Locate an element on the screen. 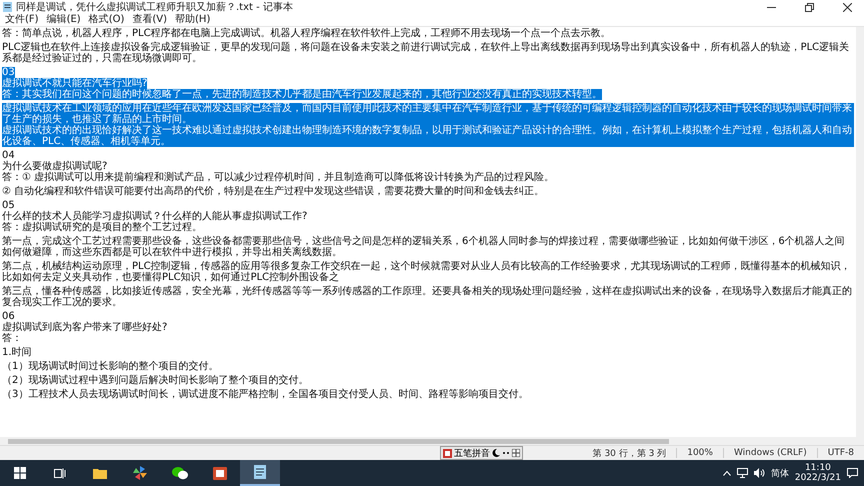 The width and height of the screenshot is (864, 486). text-line: 06 is located at coordinates (8, 316).